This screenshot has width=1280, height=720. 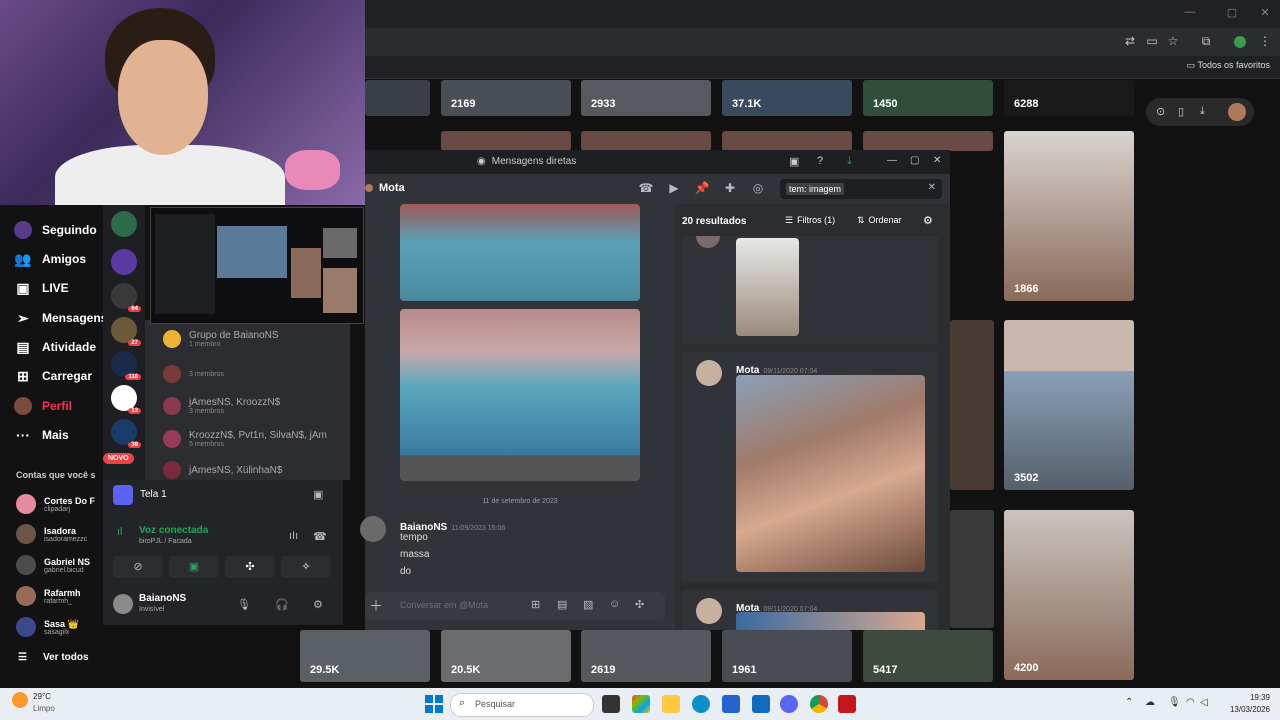 What do you see at coordinates (1248, 697) in the screenshot?
I see `clock-time: 19:39` at bounding box center [1248, 697].